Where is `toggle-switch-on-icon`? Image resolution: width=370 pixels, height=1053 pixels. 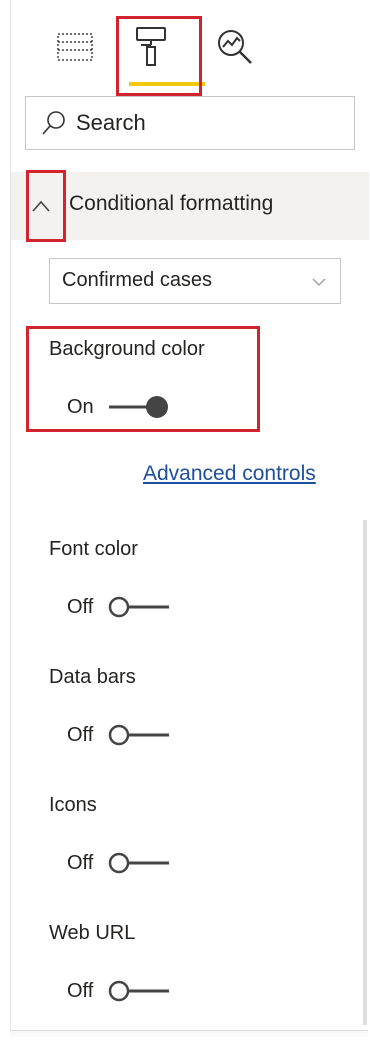
toggle-switch-on-icon is located at coordinates (138, 407).